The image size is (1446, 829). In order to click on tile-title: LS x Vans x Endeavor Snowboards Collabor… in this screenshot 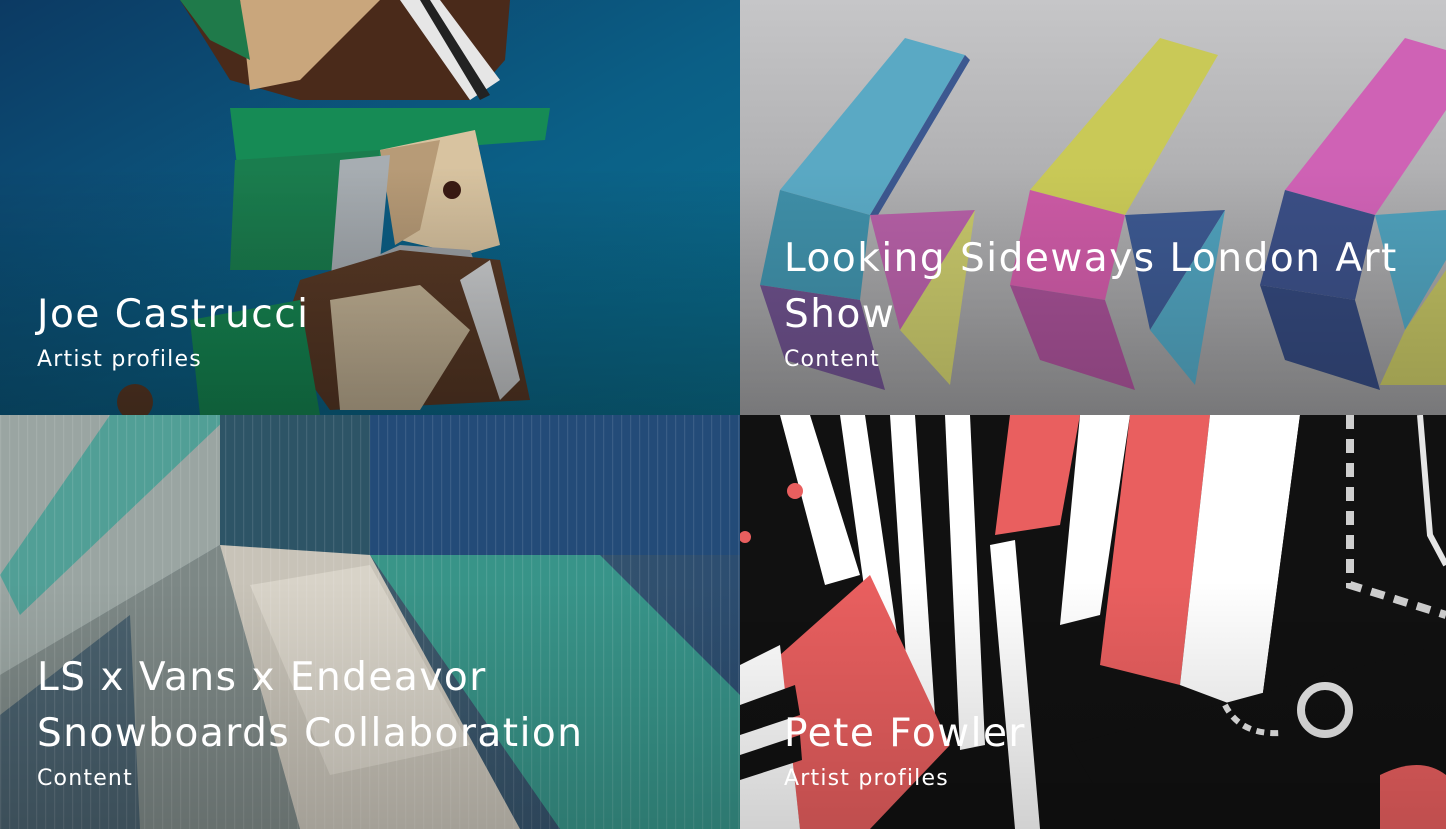, I will do `click(373, 706)`.